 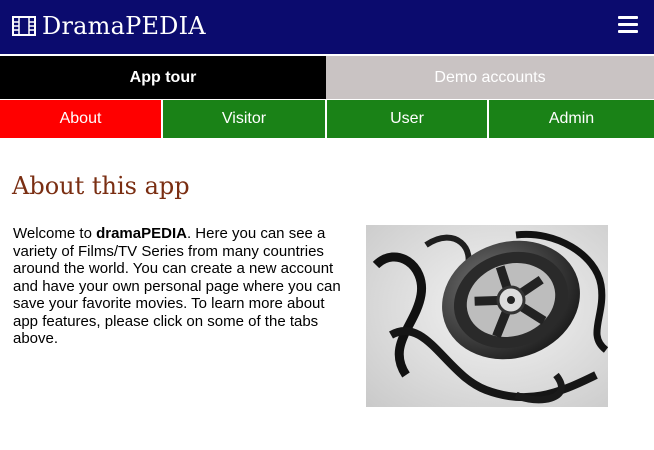 What do you see at coordinates (124, 26) in the screenshot?
I see `brand-name: DramaPEDIA` at bounding box center [124, 26].